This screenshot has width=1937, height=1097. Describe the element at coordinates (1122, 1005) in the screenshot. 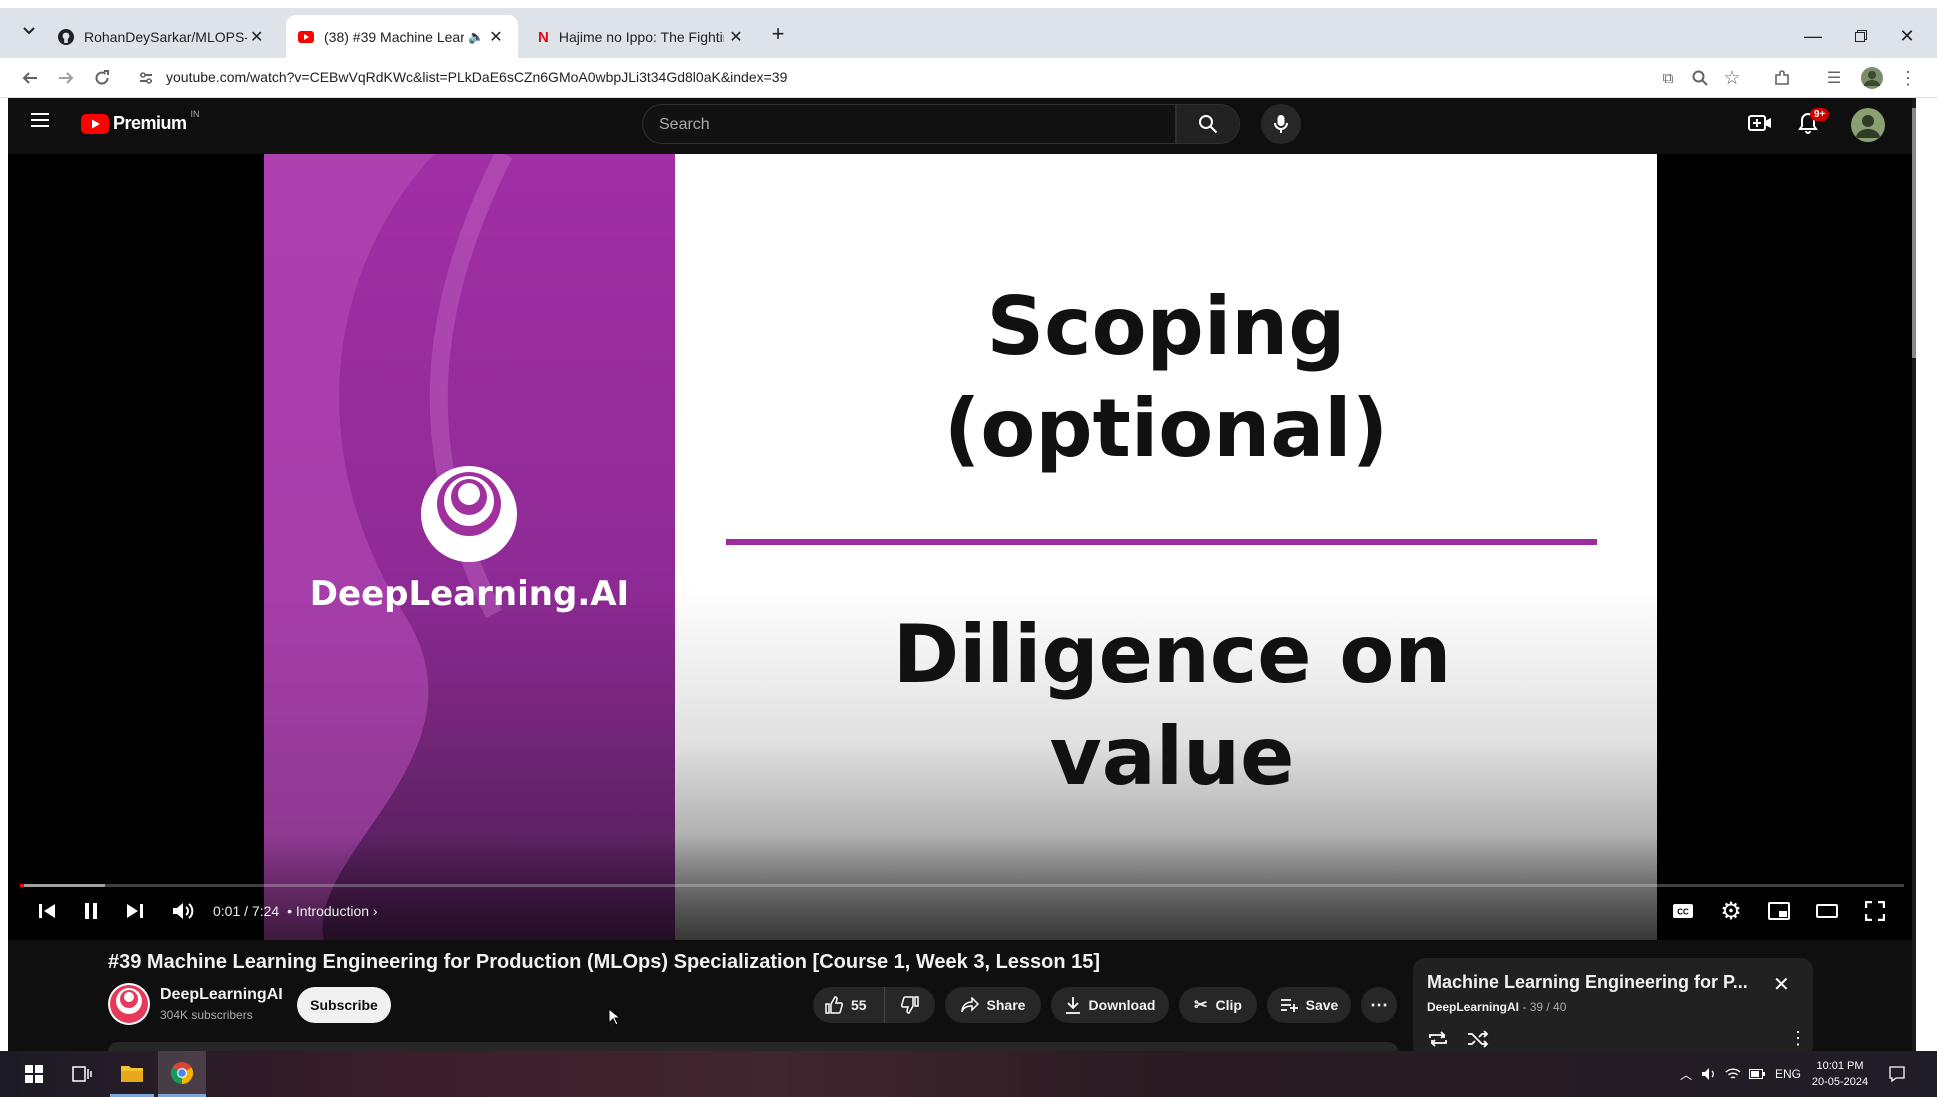

I see `download-label: Download` at that location.